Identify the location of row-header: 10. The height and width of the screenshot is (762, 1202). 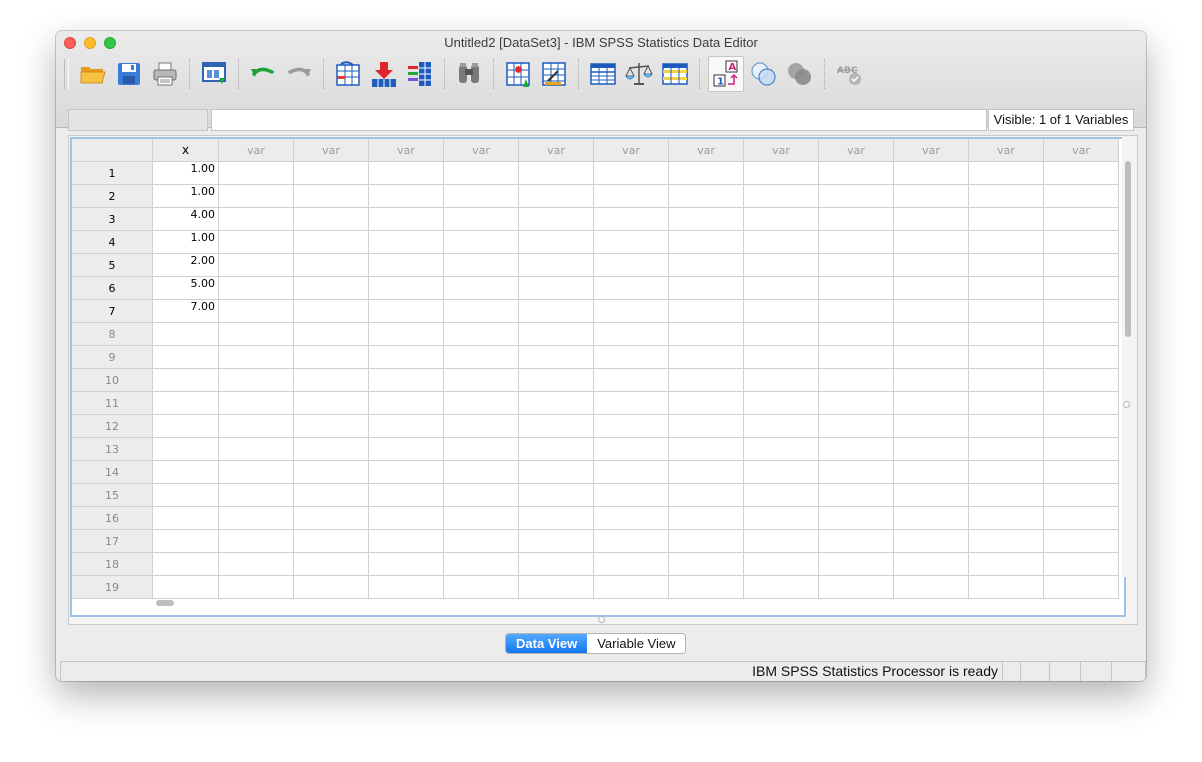
(112, 380).